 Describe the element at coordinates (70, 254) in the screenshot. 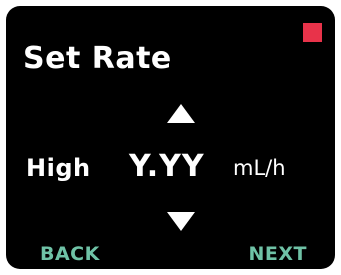

I see `back-button: BACK` at that location.